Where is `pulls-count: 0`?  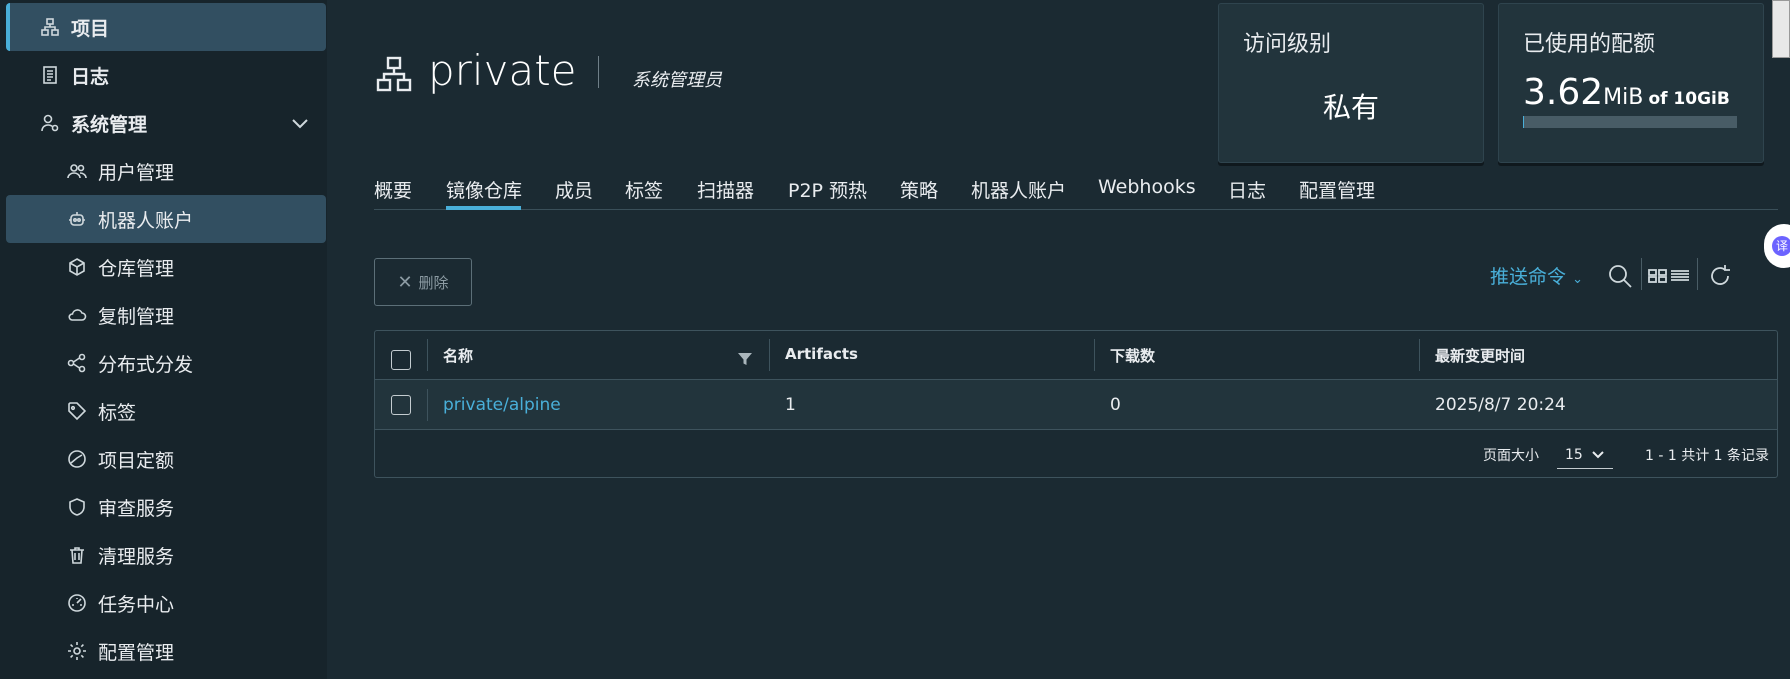 pulls-count: 0 is located at coordinates (1115, 405).